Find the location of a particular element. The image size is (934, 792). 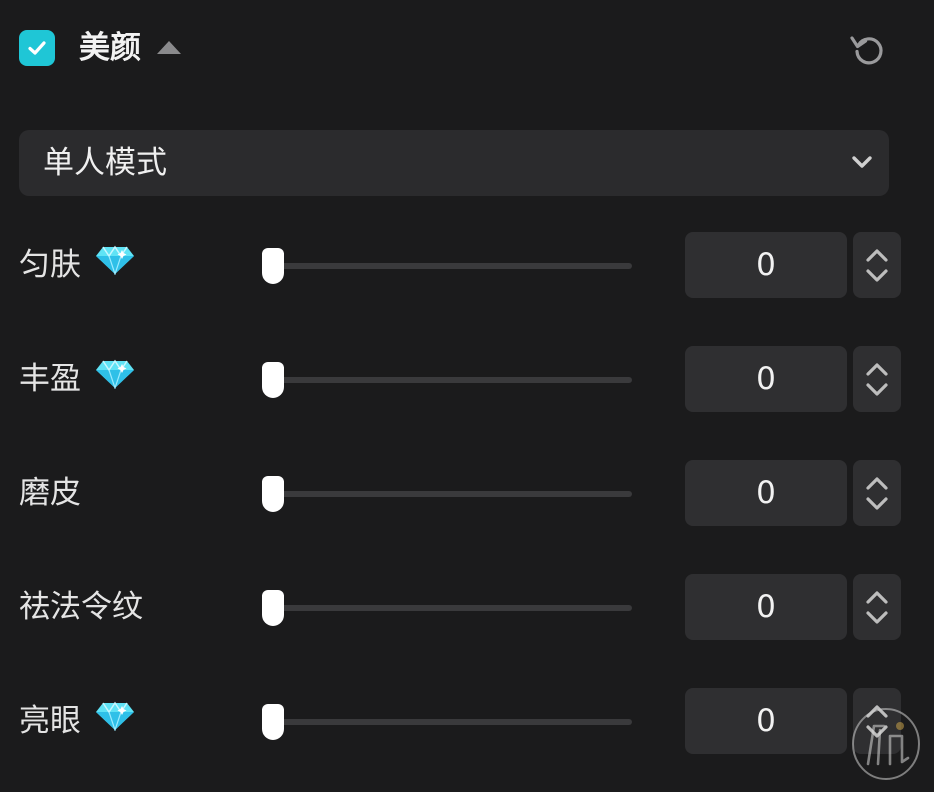

slider-label: 祛法令纹 is located at coordinates (81, 607).